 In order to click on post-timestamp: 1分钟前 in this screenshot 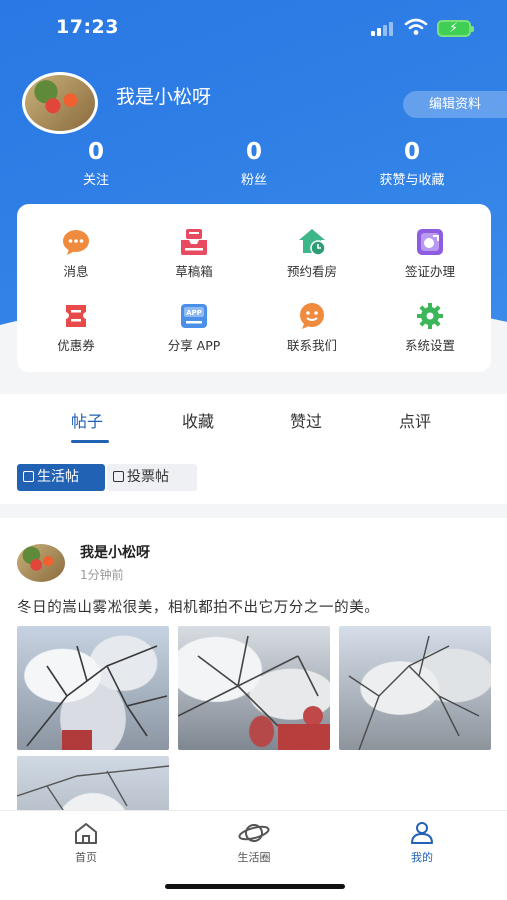, I will do `click(102, 575)`.